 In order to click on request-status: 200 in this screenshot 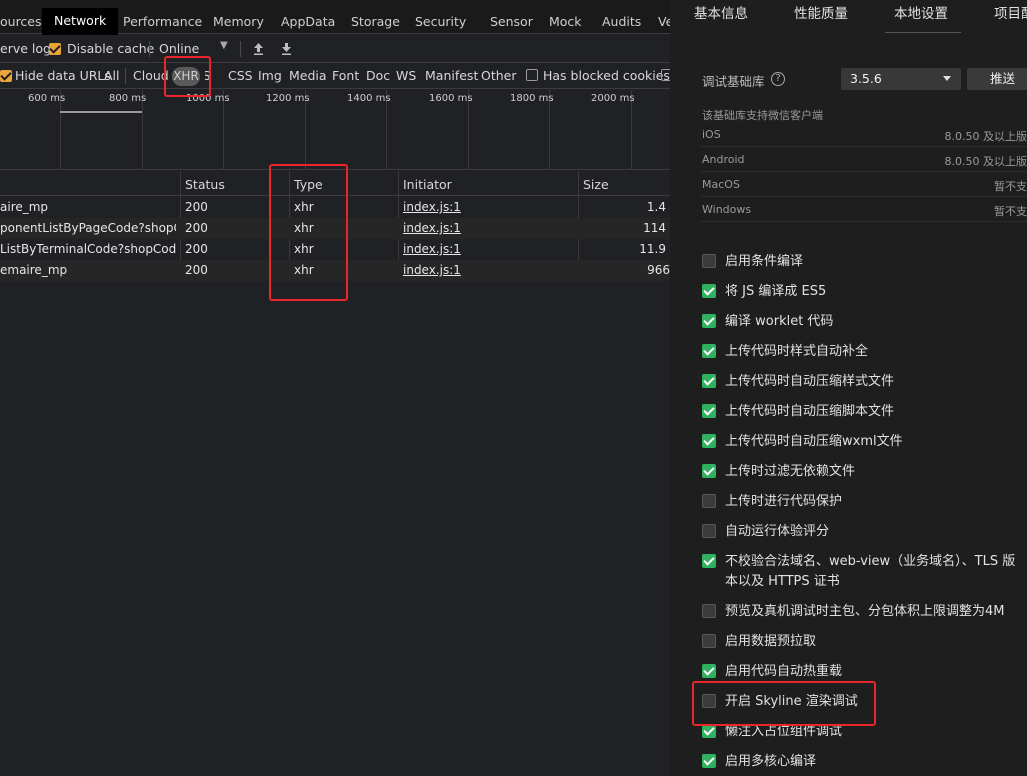, I will do `click(196, 207)`.